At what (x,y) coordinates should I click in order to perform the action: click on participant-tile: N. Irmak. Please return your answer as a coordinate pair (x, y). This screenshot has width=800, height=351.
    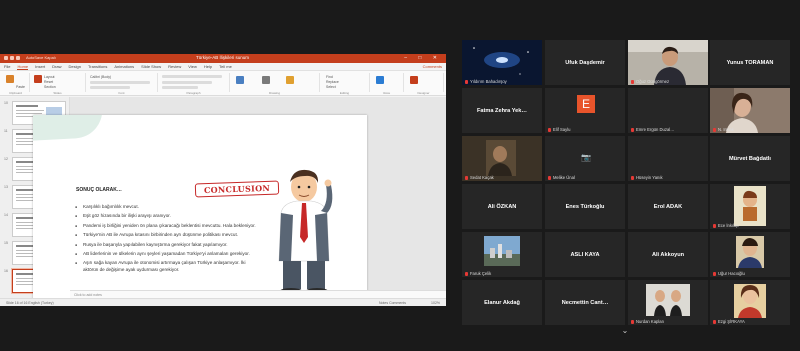
    Looking at the image, I should click on (750, 110).